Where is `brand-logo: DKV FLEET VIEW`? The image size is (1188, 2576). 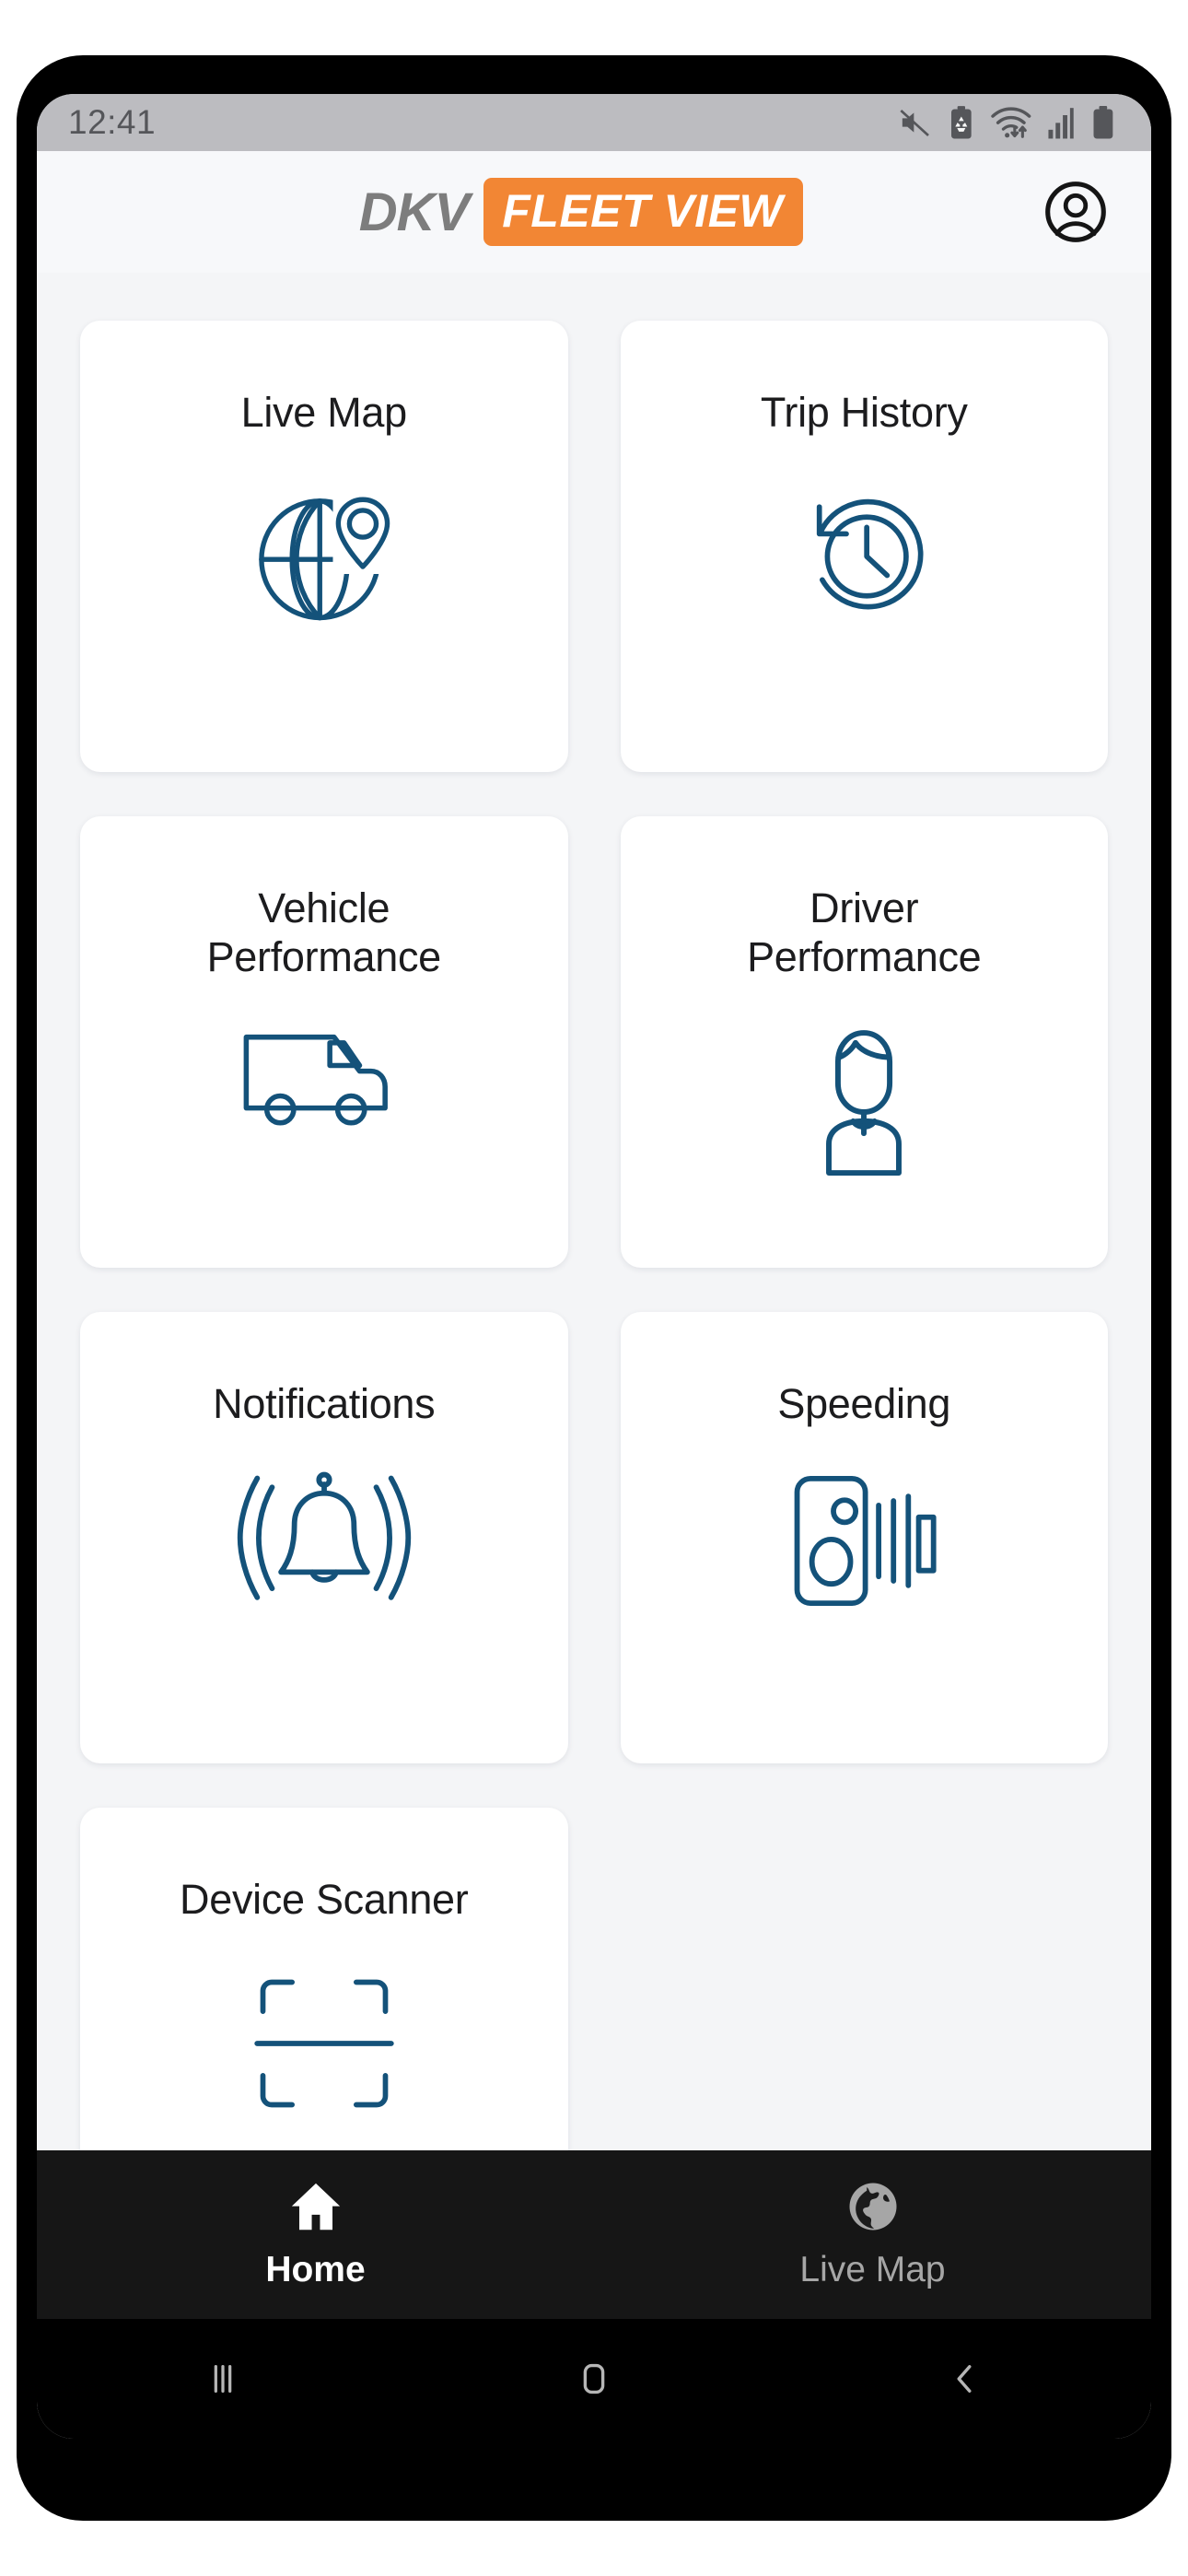
brand-logo: DKV FLEET VIEW is located at coordinates (581, 212).